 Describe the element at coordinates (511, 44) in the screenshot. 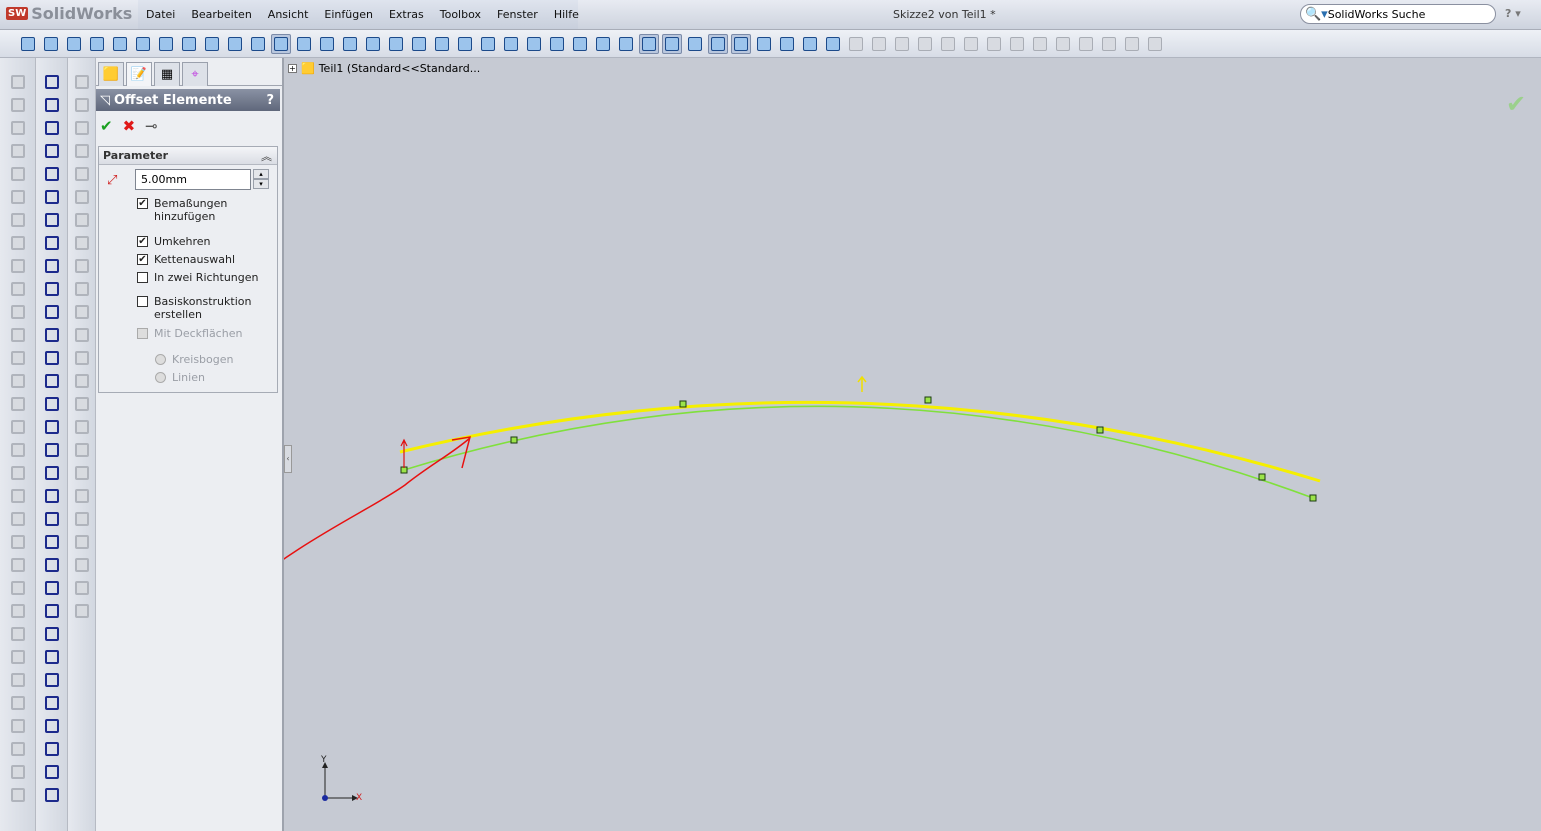

I see `shaded-edges-icon` at that location.